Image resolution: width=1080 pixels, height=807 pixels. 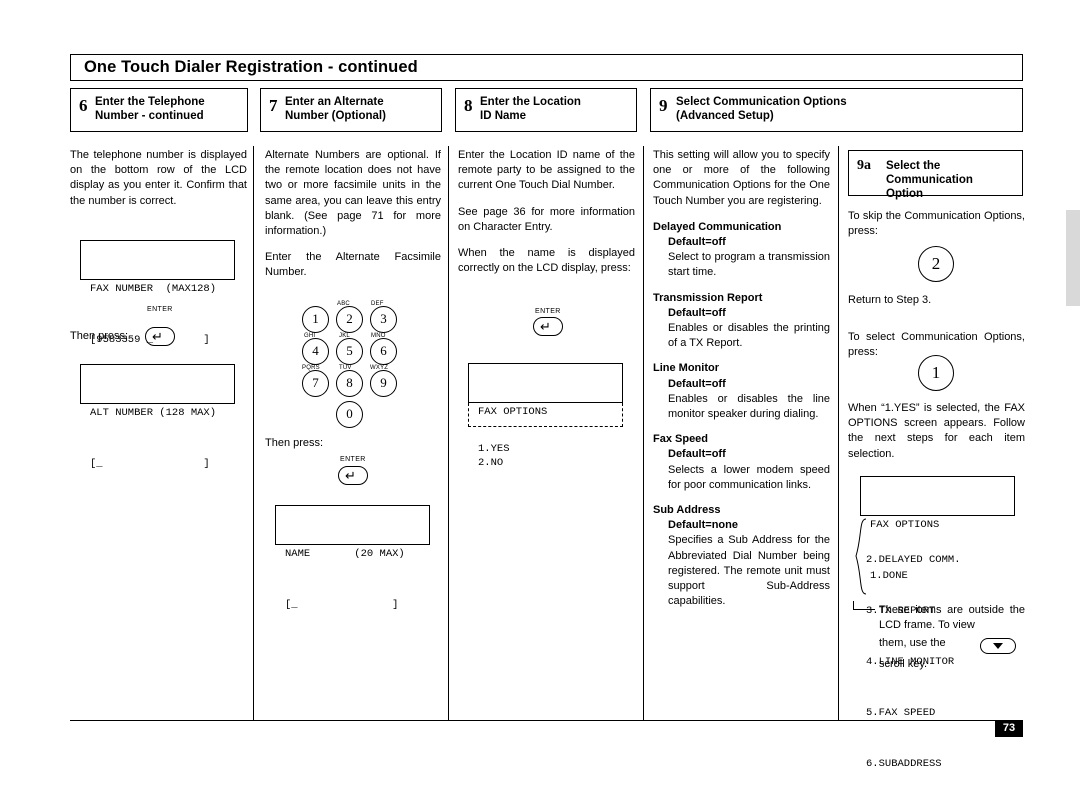 What do you see at coordinates (864, 609) in the screenshot?
I see `bracket-stem-horizontal` at bounding box center [864, 609].